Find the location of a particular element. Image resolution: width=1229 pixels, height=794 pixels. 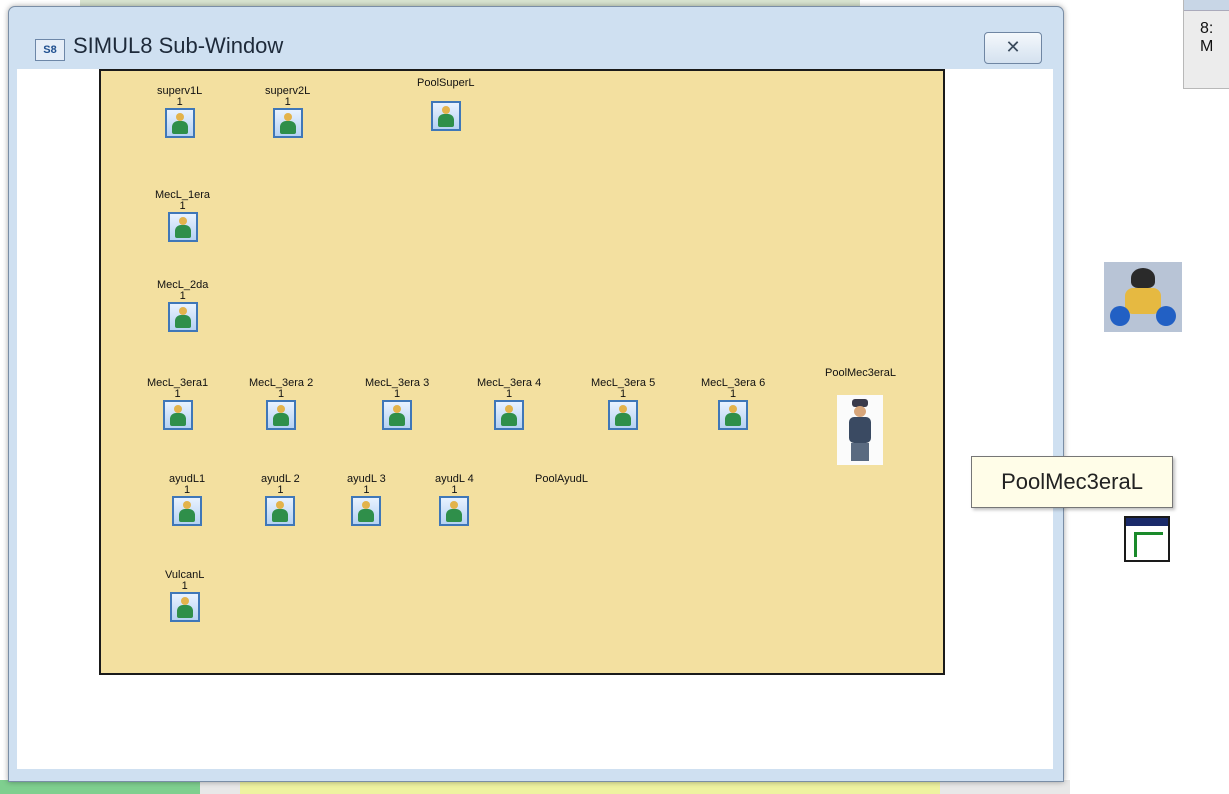

background-status-panel: 8: M is located at coordinates (1206, 44).